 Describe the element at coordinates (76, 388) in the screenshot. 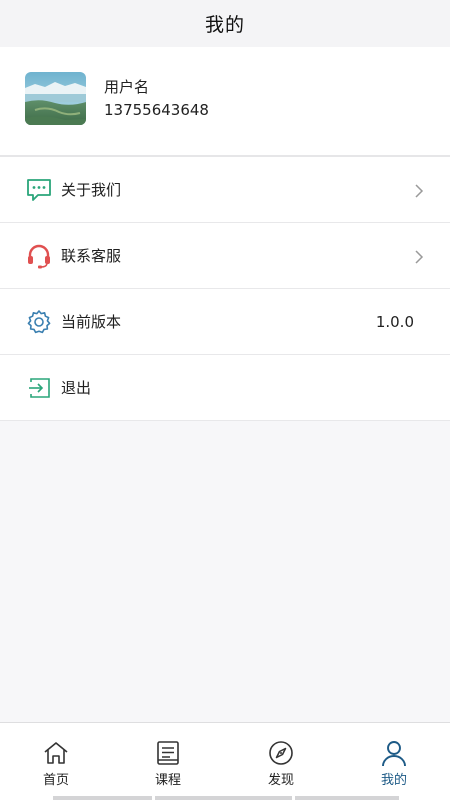

I see `menu-item-label: 退出` at that location.